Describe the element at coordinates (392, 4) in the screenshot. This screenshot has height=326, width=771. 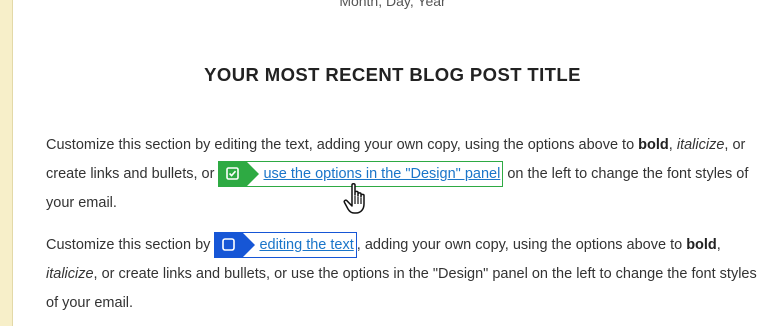
I see `post-date: Month, Day, Year` at that location.